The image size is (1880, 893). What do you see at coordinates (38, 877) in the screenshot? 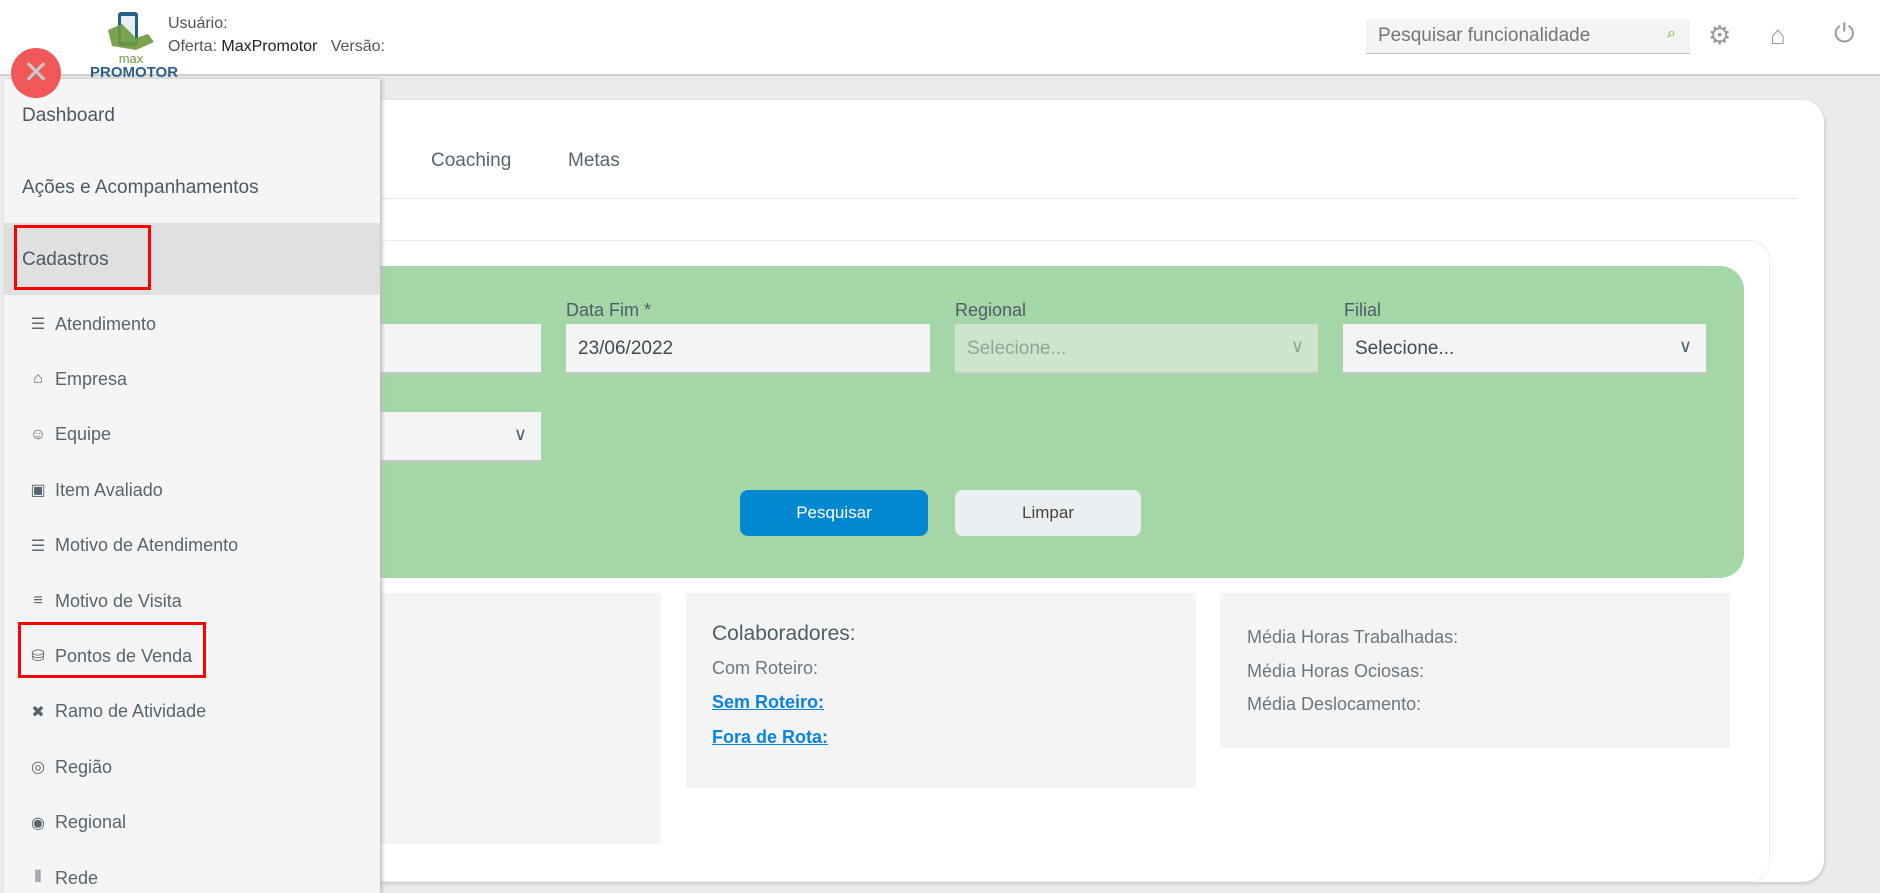
I see `sliders-icon: ⫴` at bounding box center [38, 877].